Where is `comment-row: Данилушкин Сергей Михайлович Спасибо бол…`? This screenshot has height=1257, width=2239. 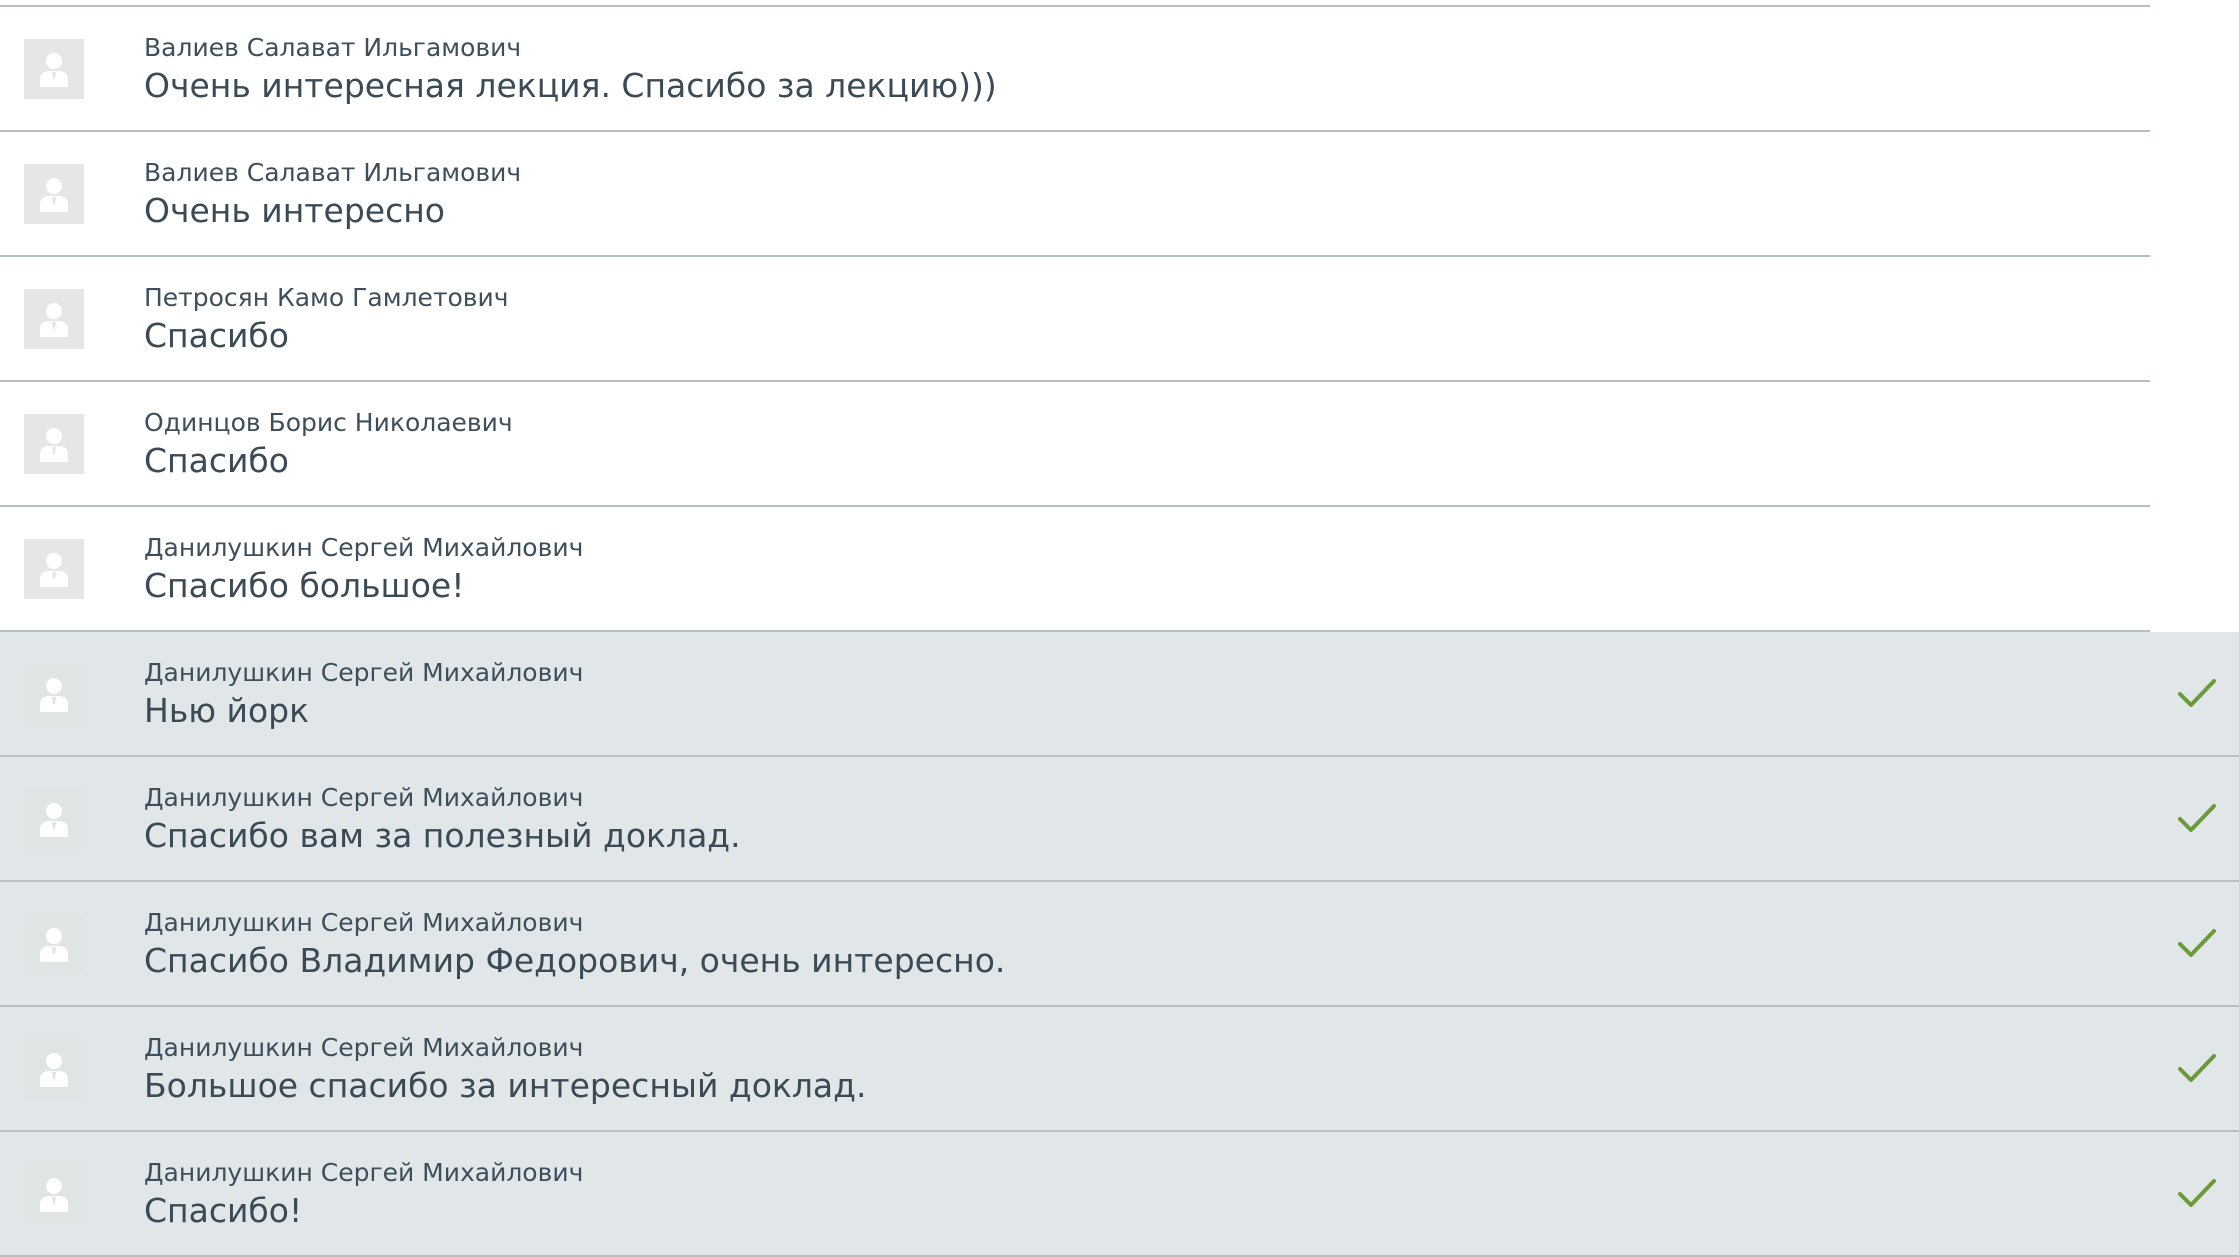 comment-row: Данилушкин Сергей Михайлович Спасибо бол… is located at coordinates (1075, 569).